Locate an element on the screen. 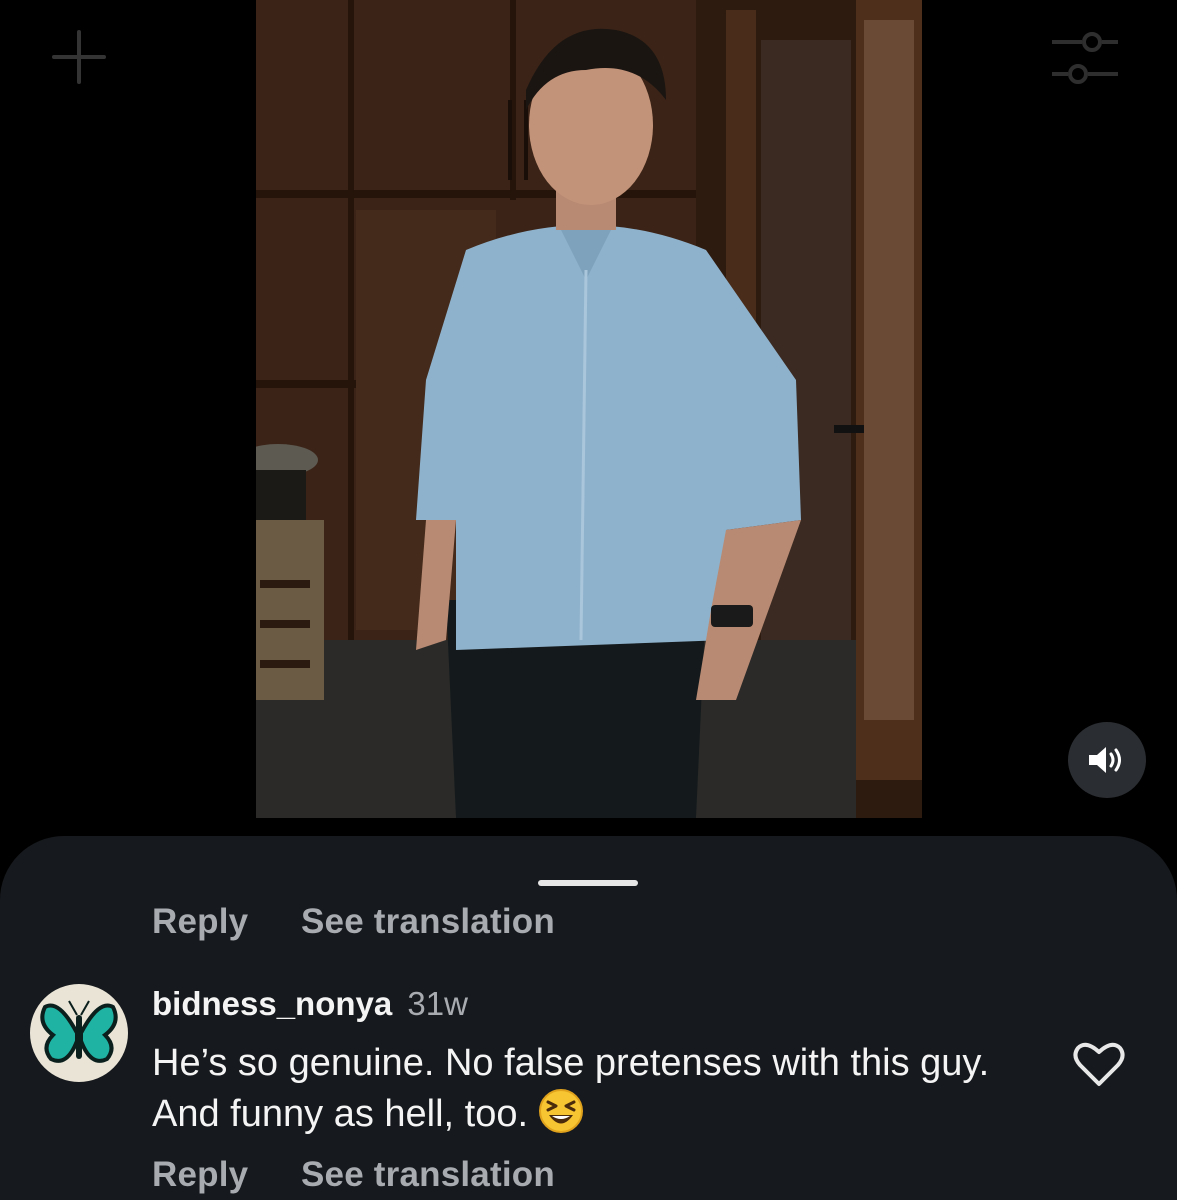 This screenshot has width=1177, height=1200. mute-button is located at coordinates (1107, 760).